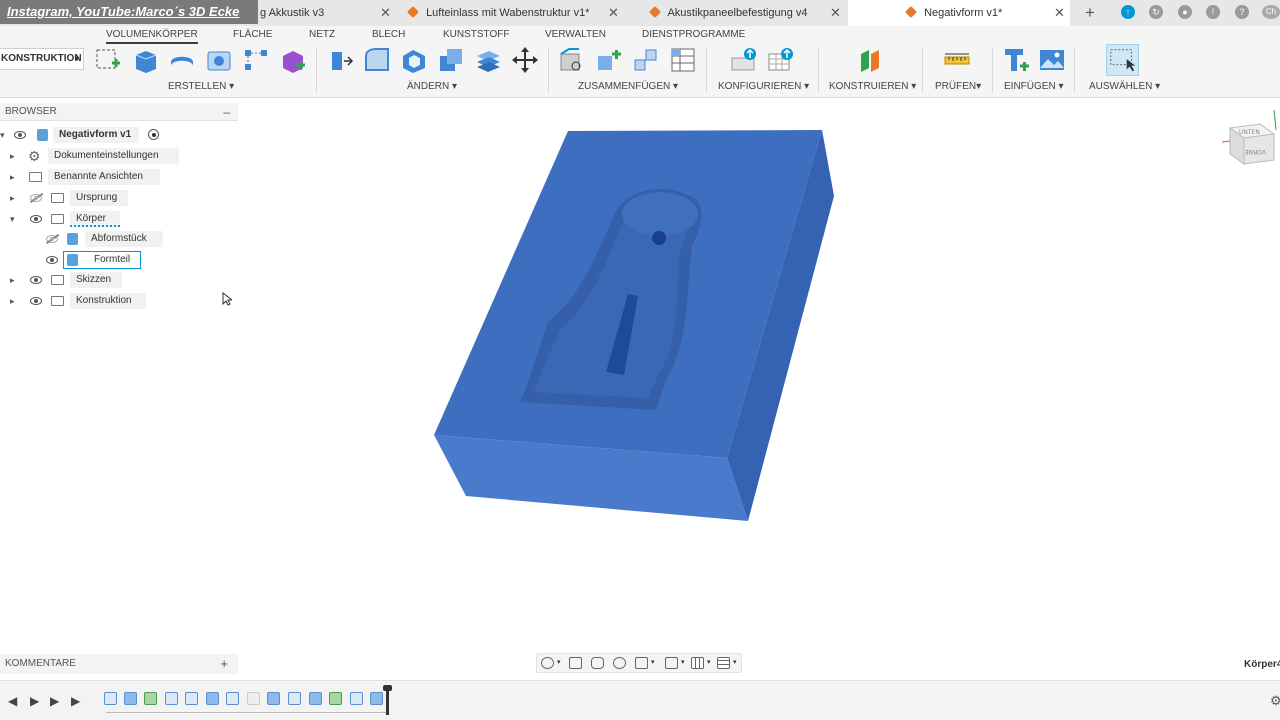 The width and height of the screenshot is (1280, 720). What do you see at coordinates (1016, 60) in the screenshot?
I see `insert-derive-icon` at bounding box center [1016, 60].